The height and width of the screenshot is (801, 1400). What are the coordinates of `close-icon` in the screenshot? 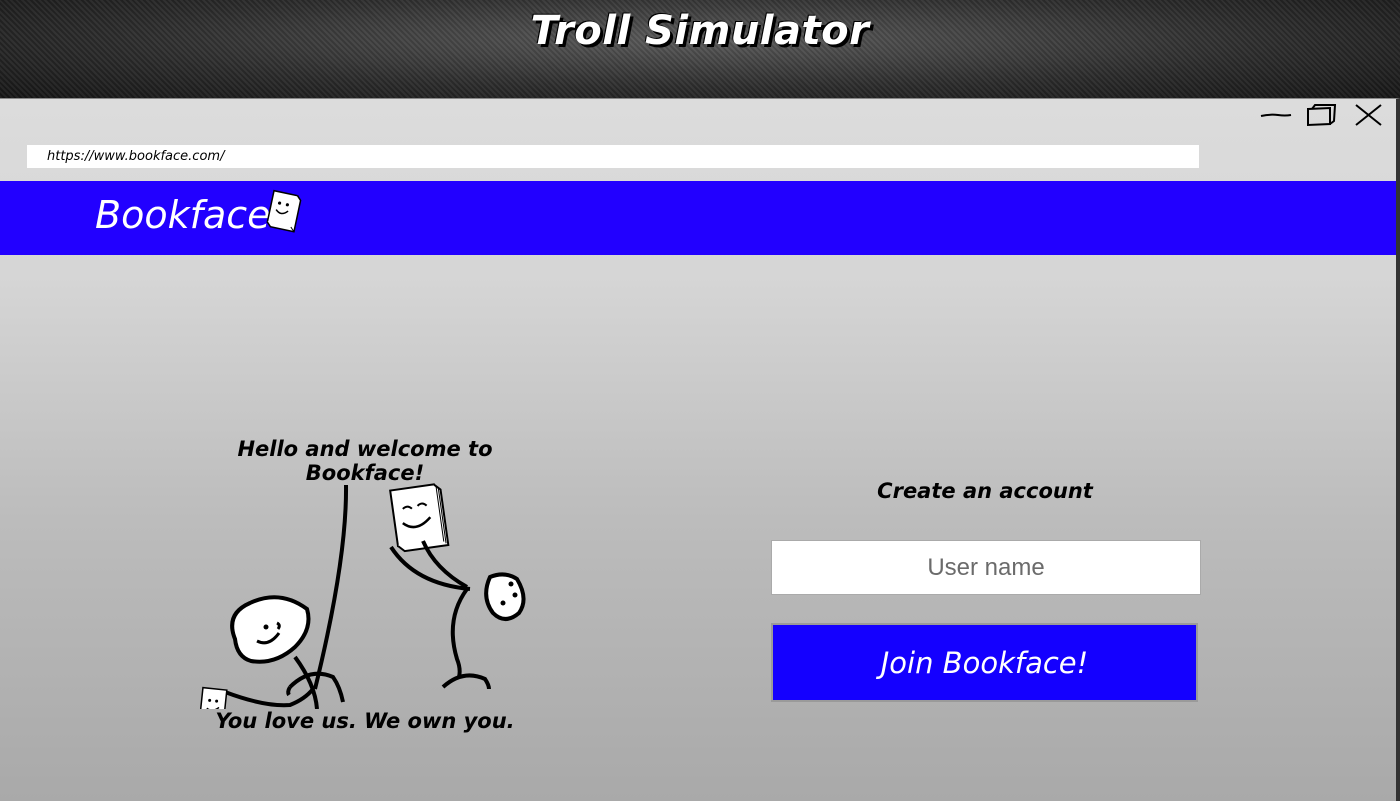 It's located at (1368, 115).